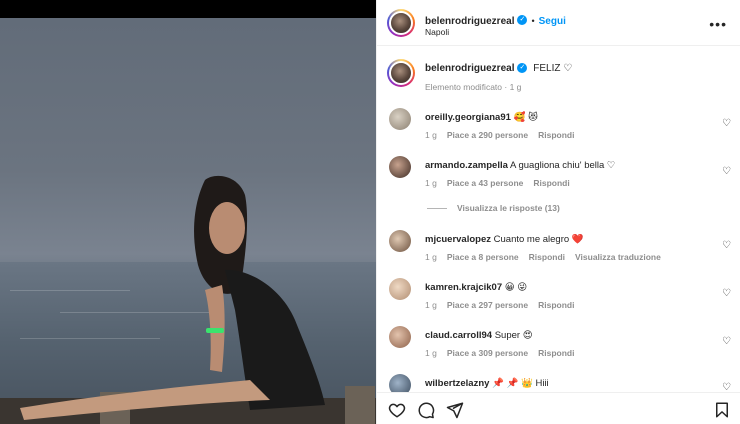 This screenshot has height=424, width=740. Describe the element at coordinates (455, 410) in the screenshot. I see `share-icon` at that location.